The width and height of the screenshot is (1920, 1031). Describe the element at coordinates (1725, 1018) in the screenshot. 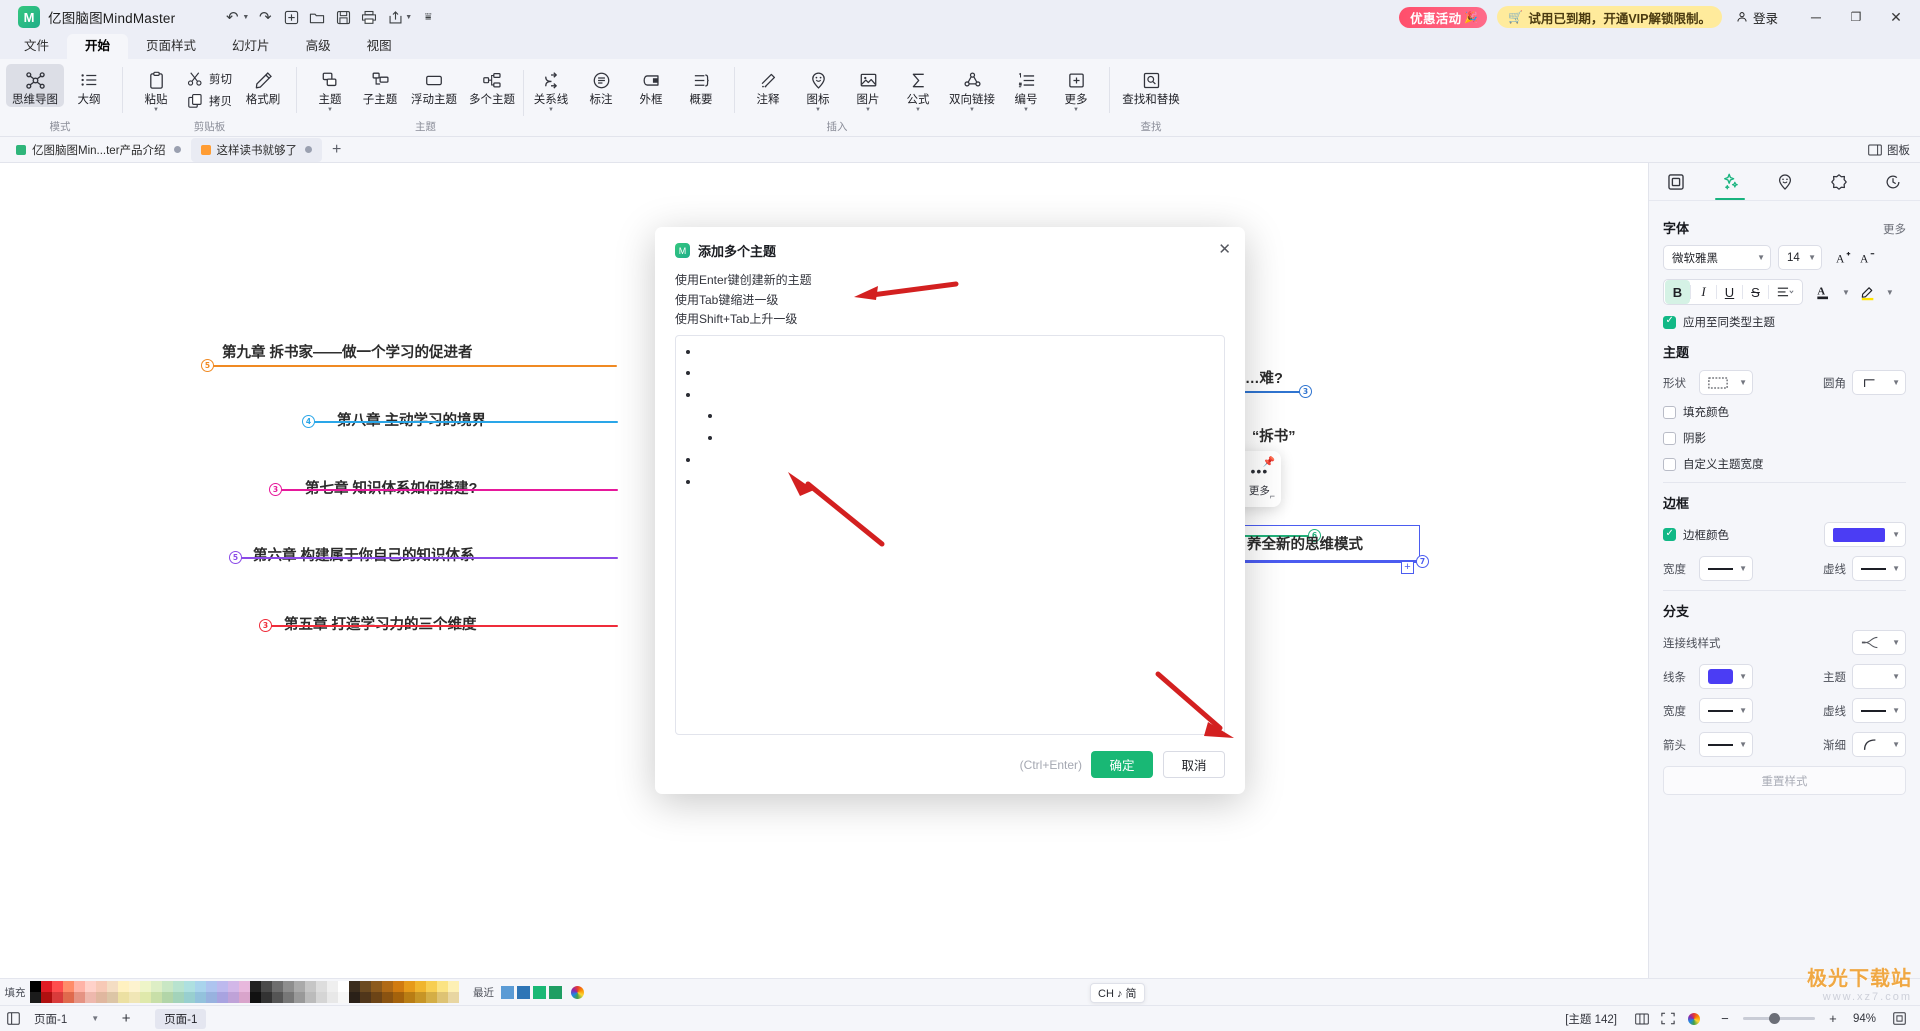

I see `zoom-out-button: −` at that location.